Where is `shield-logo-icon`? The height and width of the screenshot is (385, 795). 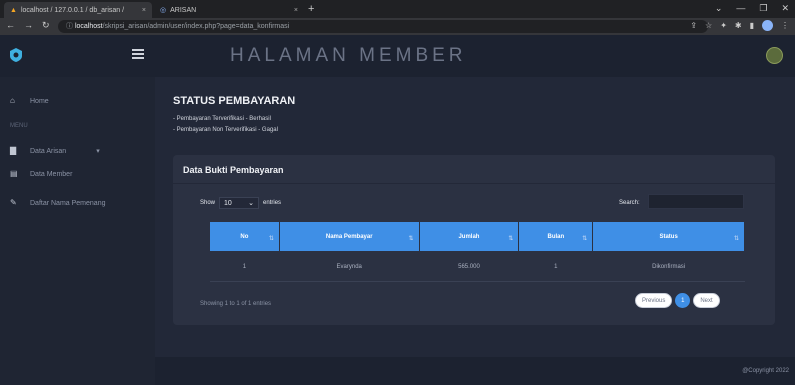
shield-logo-icon is located at coordinates (16, 55).